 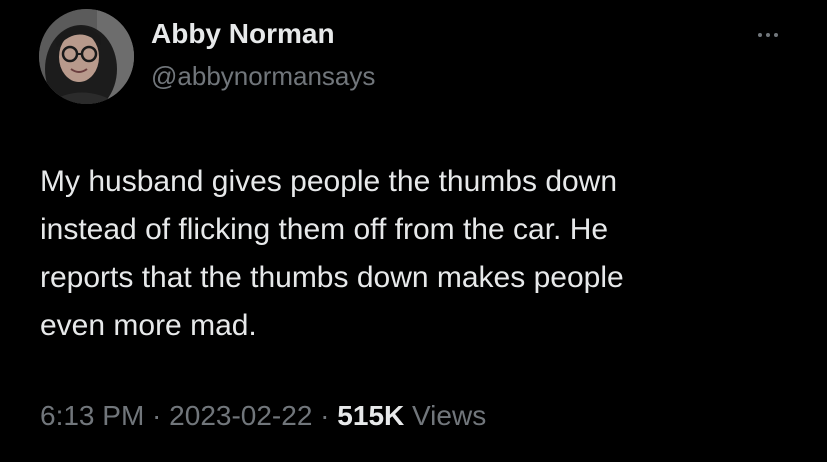 What do you see at coordinates (92, 415) in the screenshot?
I see `tweet-time: 6:13 PM` at bounding box center [92, 415].